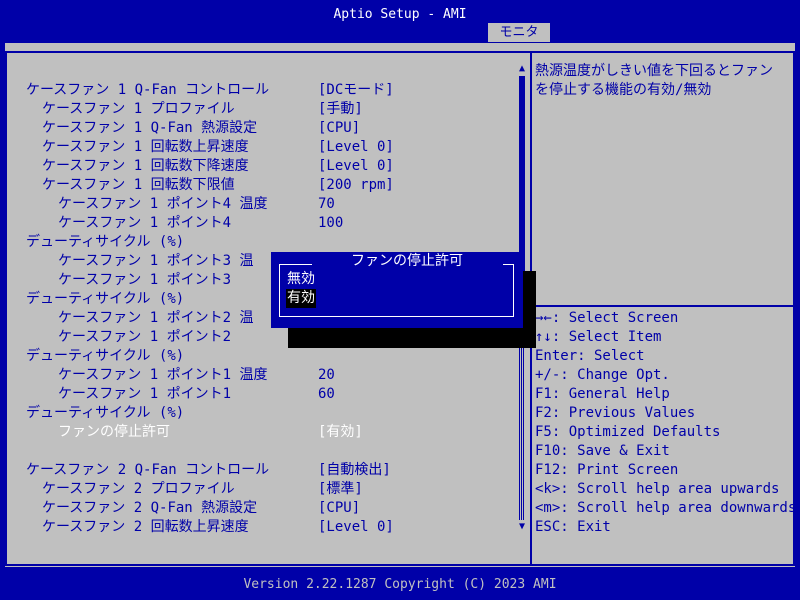 The width and height of the screenshot is (800, 600). Describe the element at coordinates (258, 147) in the screenshot. I see `setting-row: ケースファン 1 回転数上昇速度 [Level 0]` at that location.